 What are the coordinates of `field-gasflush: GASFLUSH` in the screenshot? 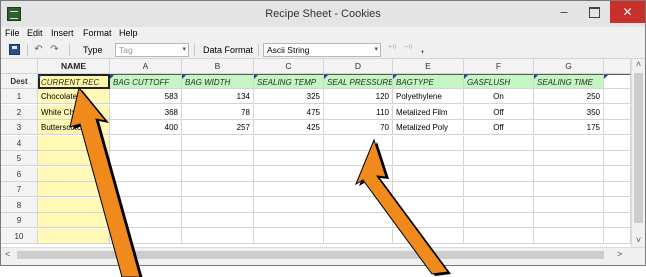 It's located at (499, 81).